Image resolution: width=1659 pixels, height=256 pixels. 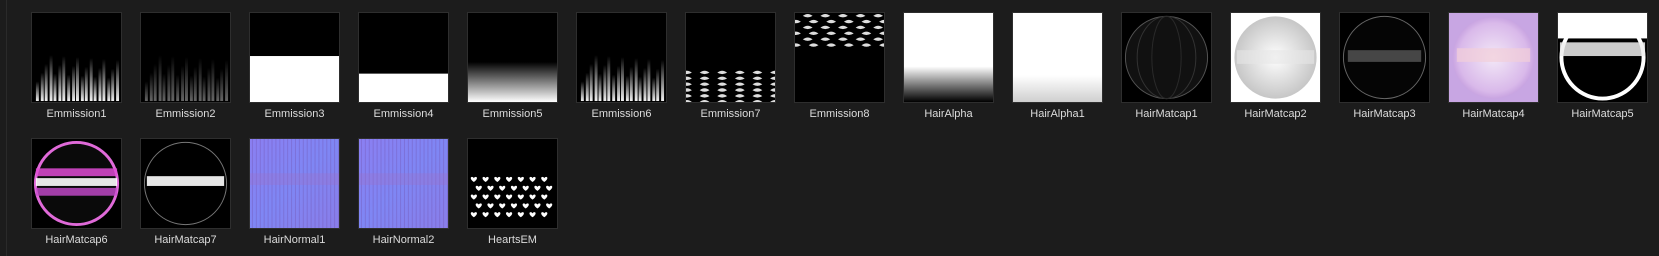 What do you see at coordinates (185, 114) in the screenshot?
I see `asset-label: Emmission2` at bounding box center [185, 114].